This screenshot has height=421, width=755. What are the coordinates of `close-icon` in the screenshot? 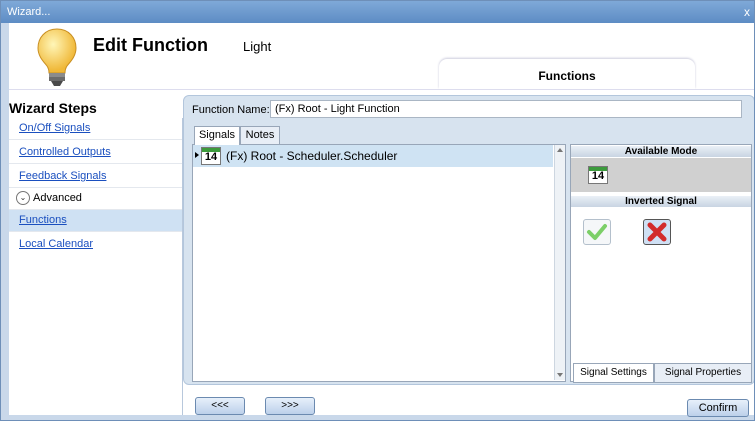 It's located at (657, 232).